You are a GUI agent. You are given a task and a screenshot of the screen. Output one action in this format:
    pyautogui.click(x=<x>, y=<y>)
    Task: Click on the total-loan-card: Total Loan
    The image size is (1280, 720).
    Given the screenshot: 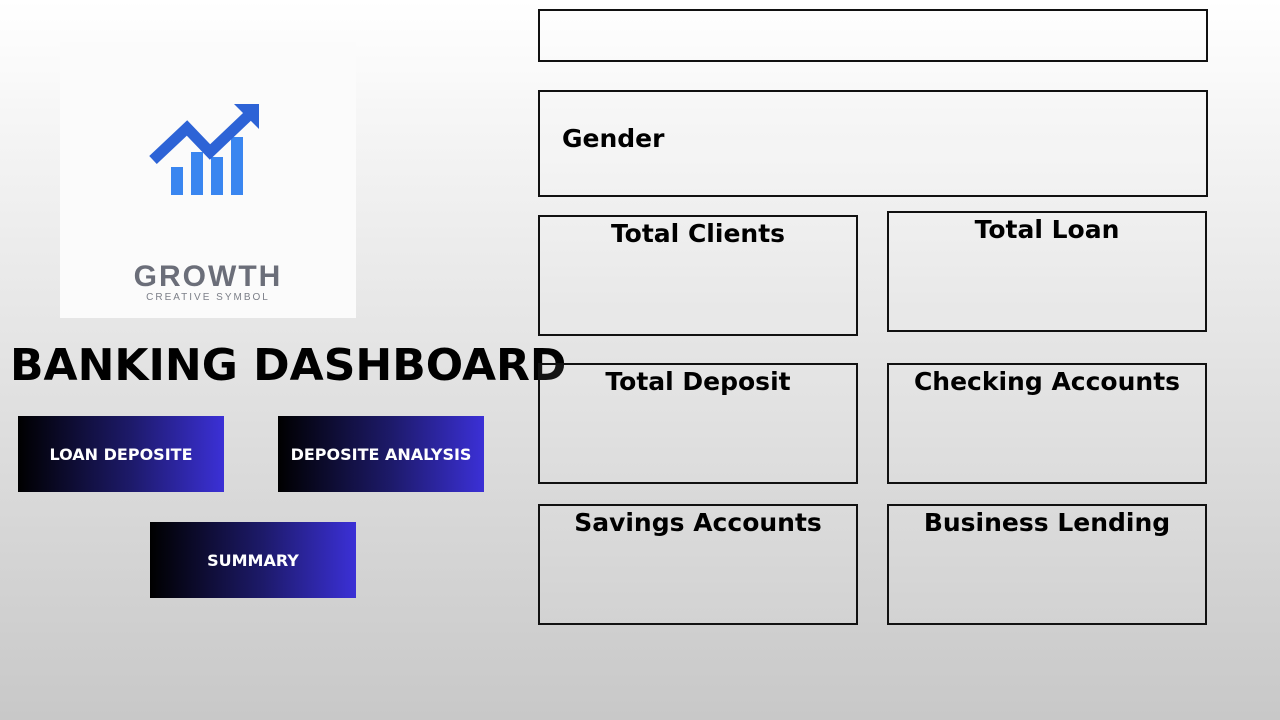 What is the action you would take?
    pyautogui.click(x=1047, y=271)
    